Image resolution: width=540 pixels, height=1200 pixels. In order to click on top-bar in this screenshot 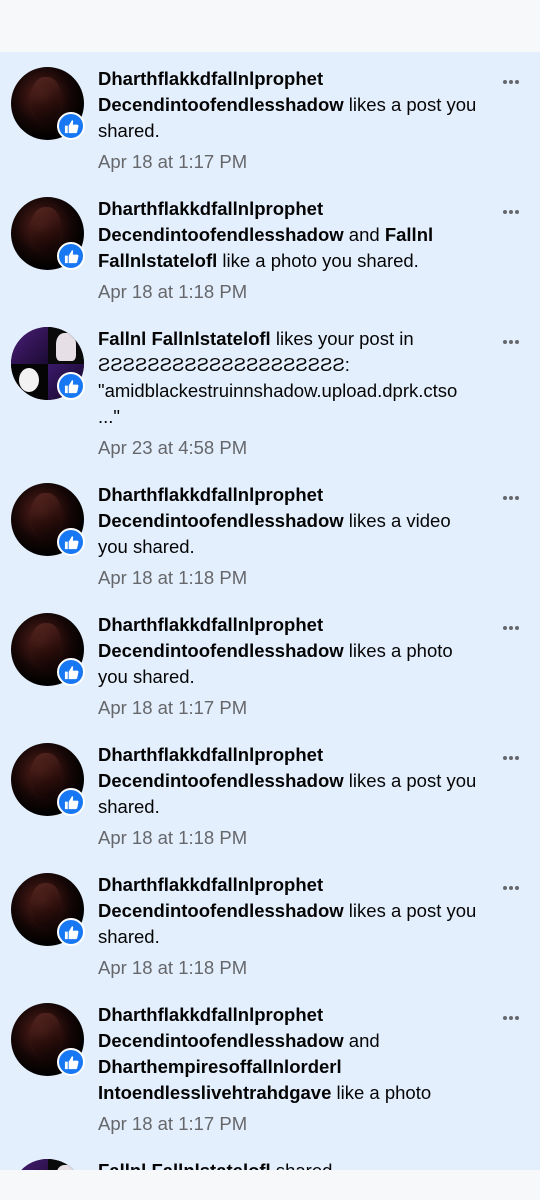, I will do `click(270, 26)`.